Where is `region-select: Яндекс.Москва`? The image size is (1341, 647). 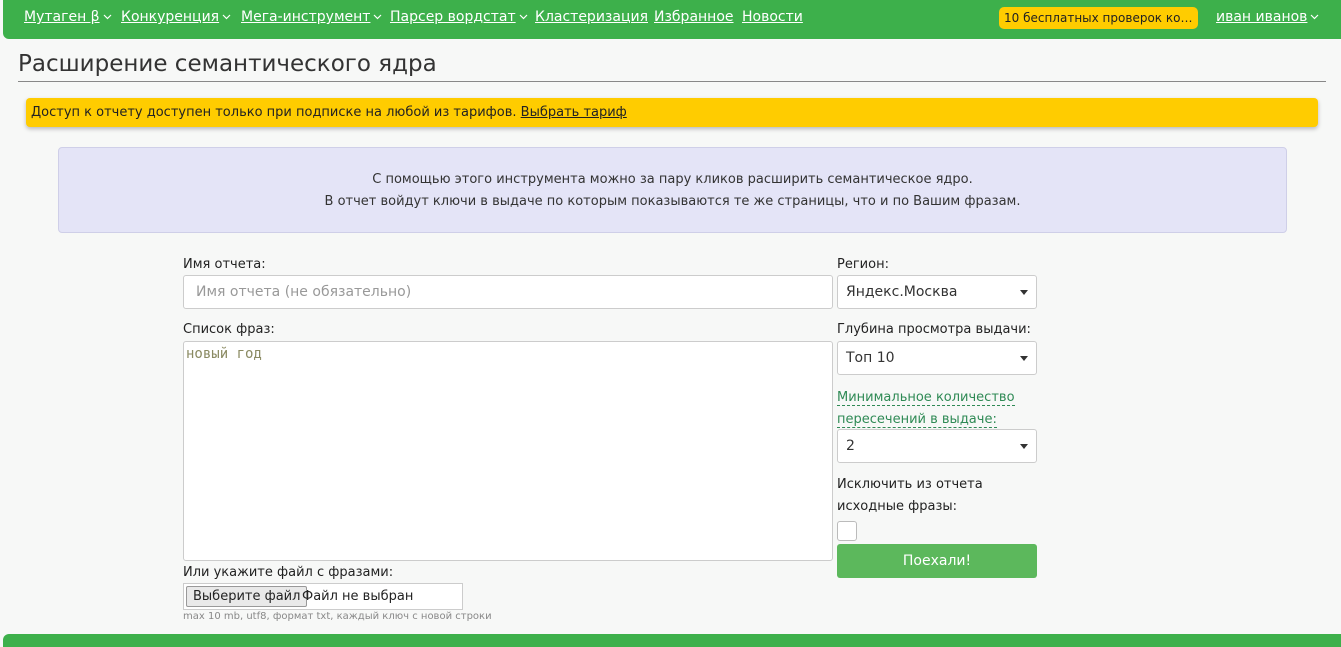 region-select: Яндекс.Москва is located at coordinates (937, 292).